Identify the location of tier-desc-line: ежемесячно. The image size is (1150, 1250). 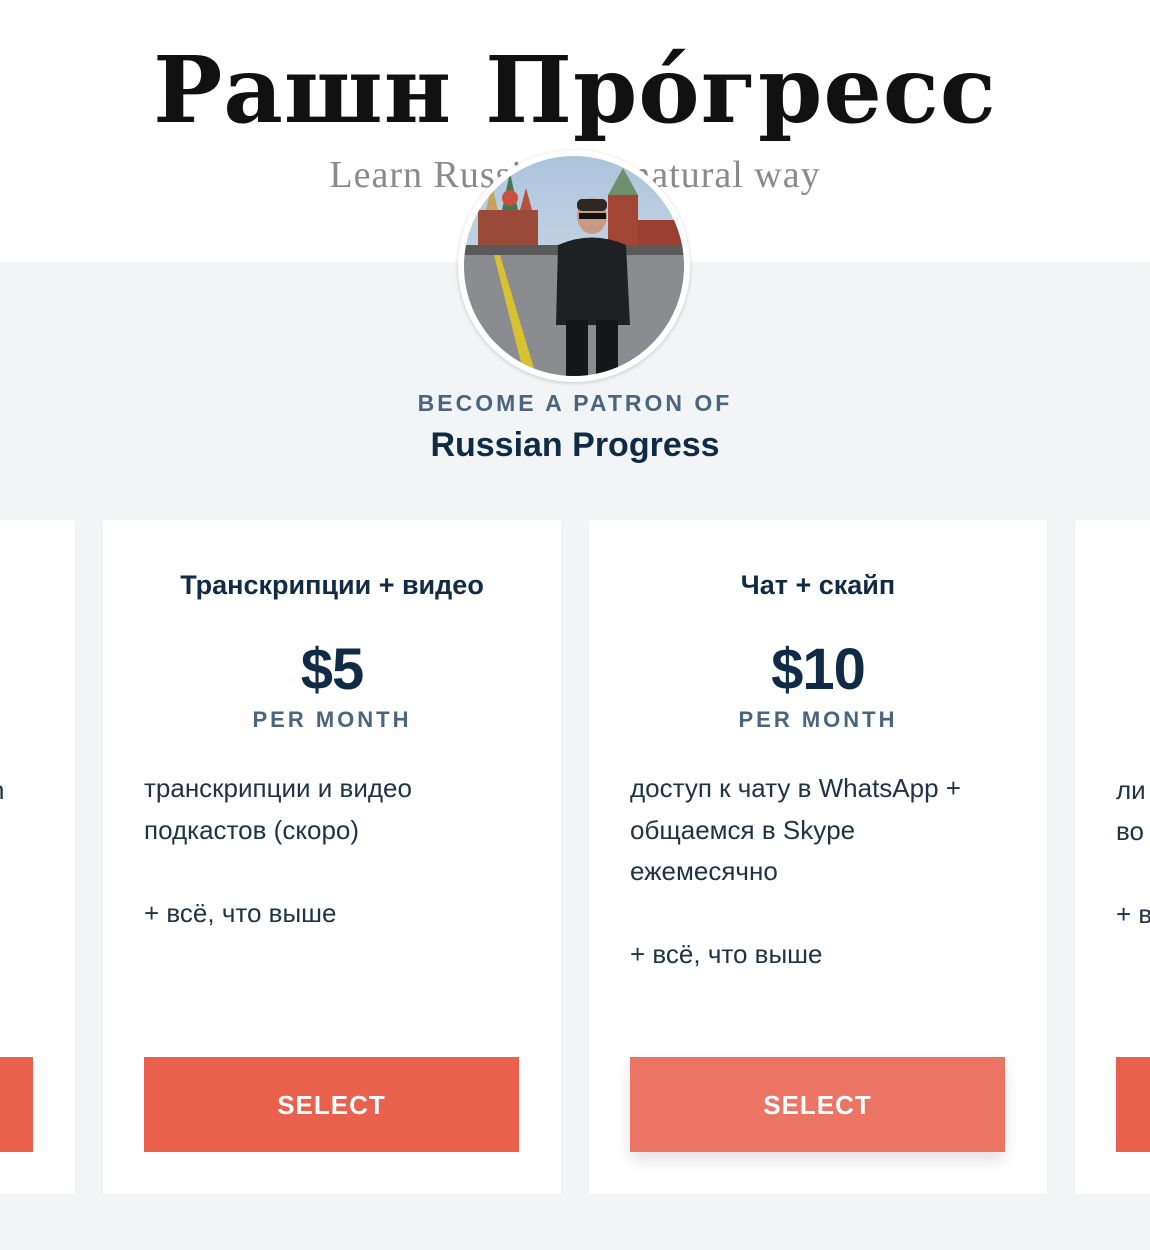
(704, 871).